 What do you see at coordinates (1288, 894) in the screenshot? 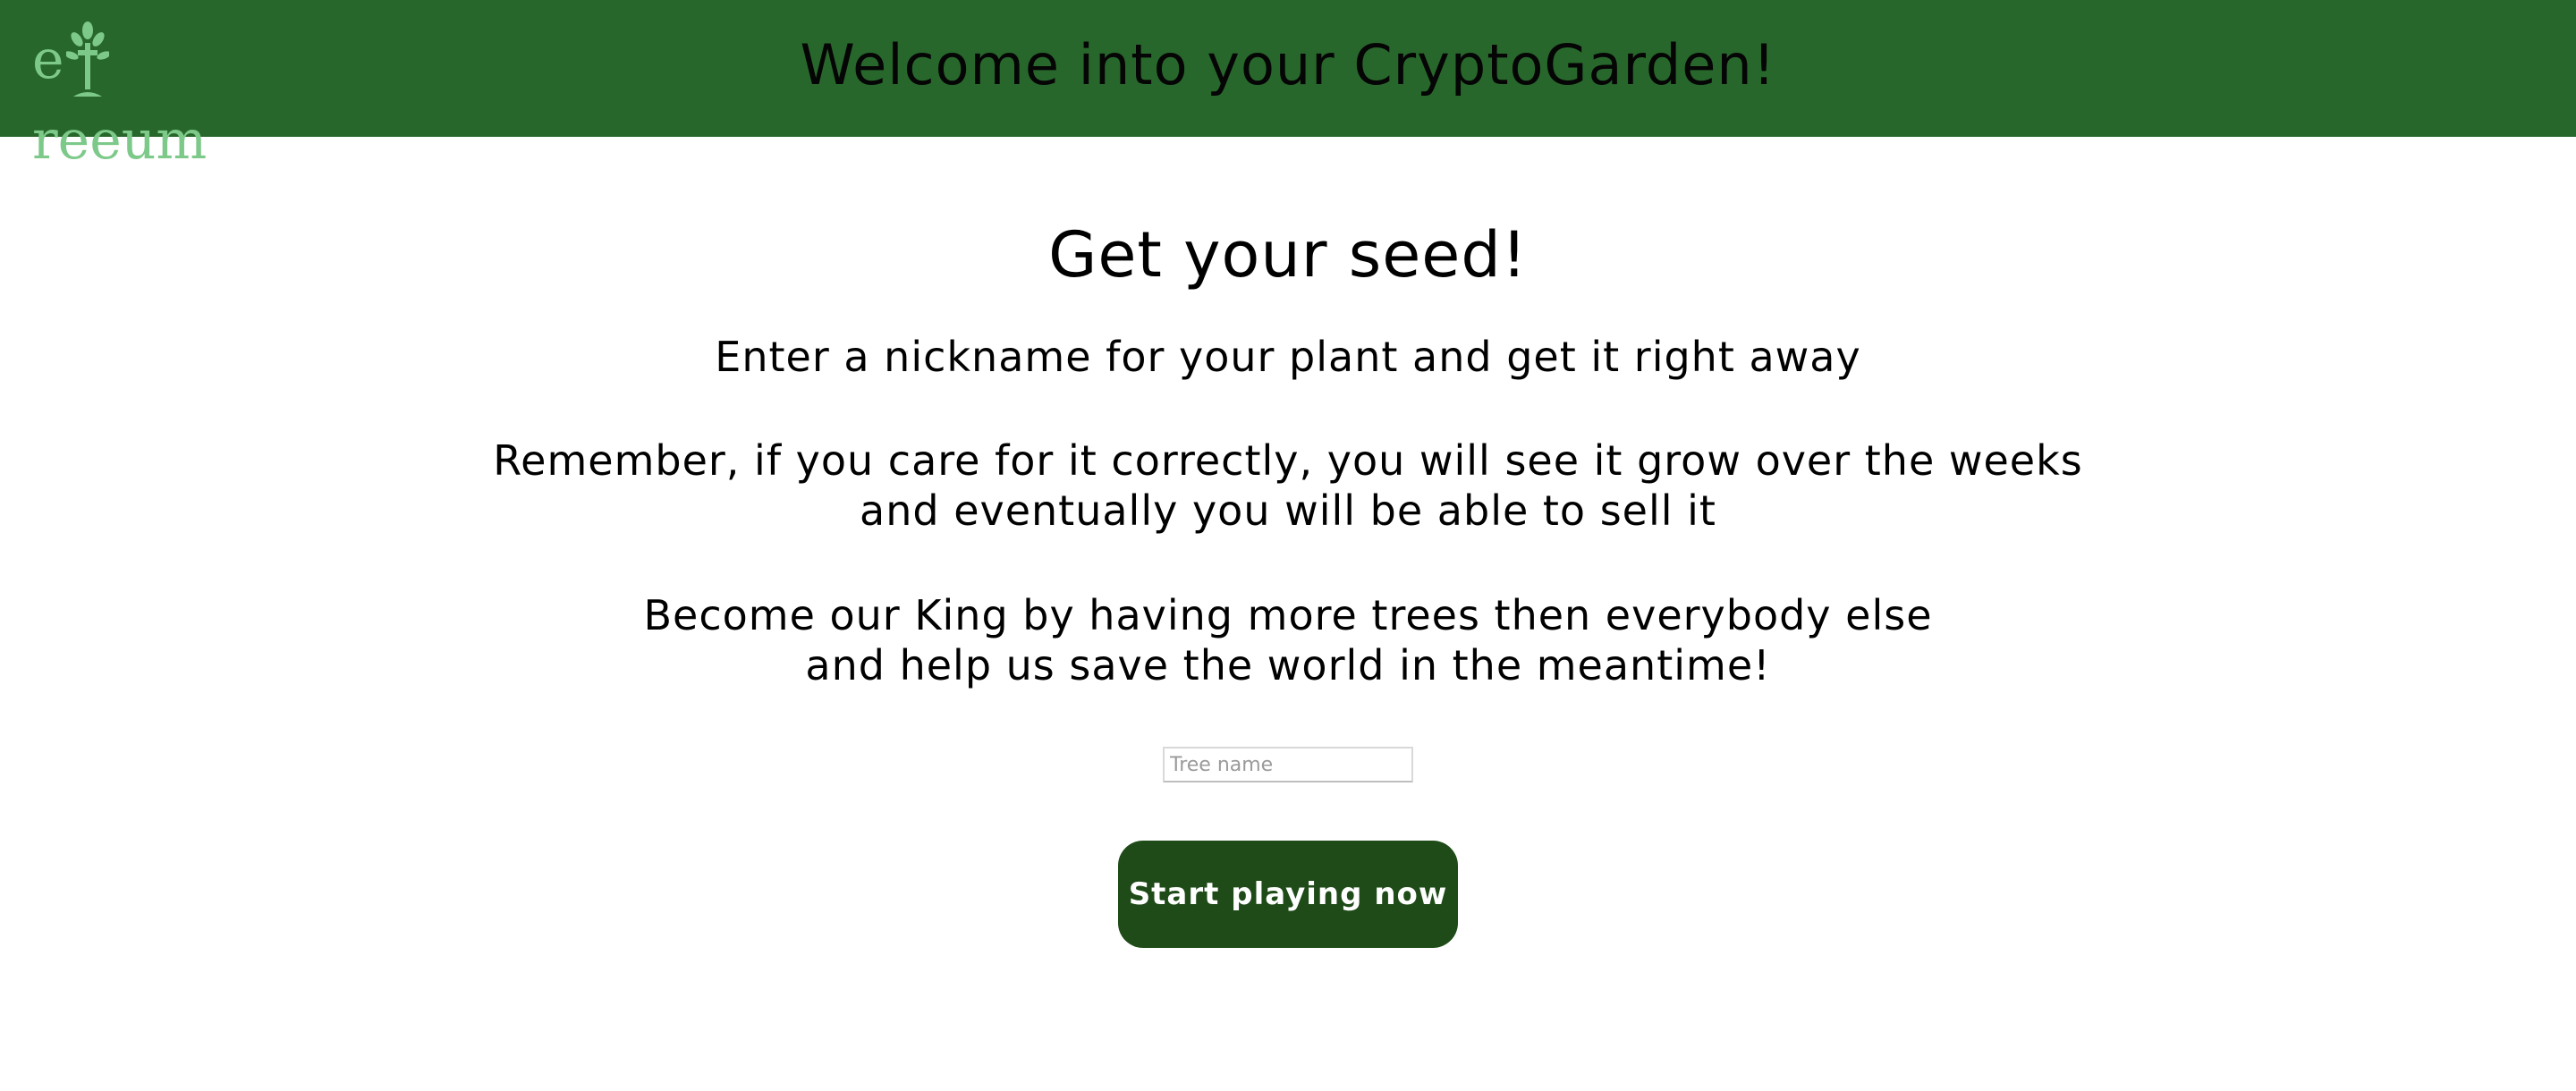
I see `start-playing-button: Start playing now` at bounding box center [1288, 894].